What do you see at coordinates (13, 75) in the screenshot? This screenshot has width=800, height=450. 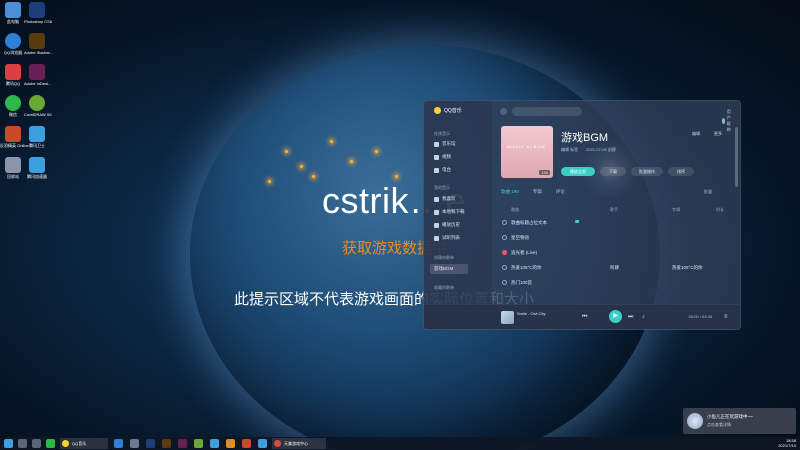 I see `desktop-icon-qq: 腾讯QQ` at bounding box center [13, 75].